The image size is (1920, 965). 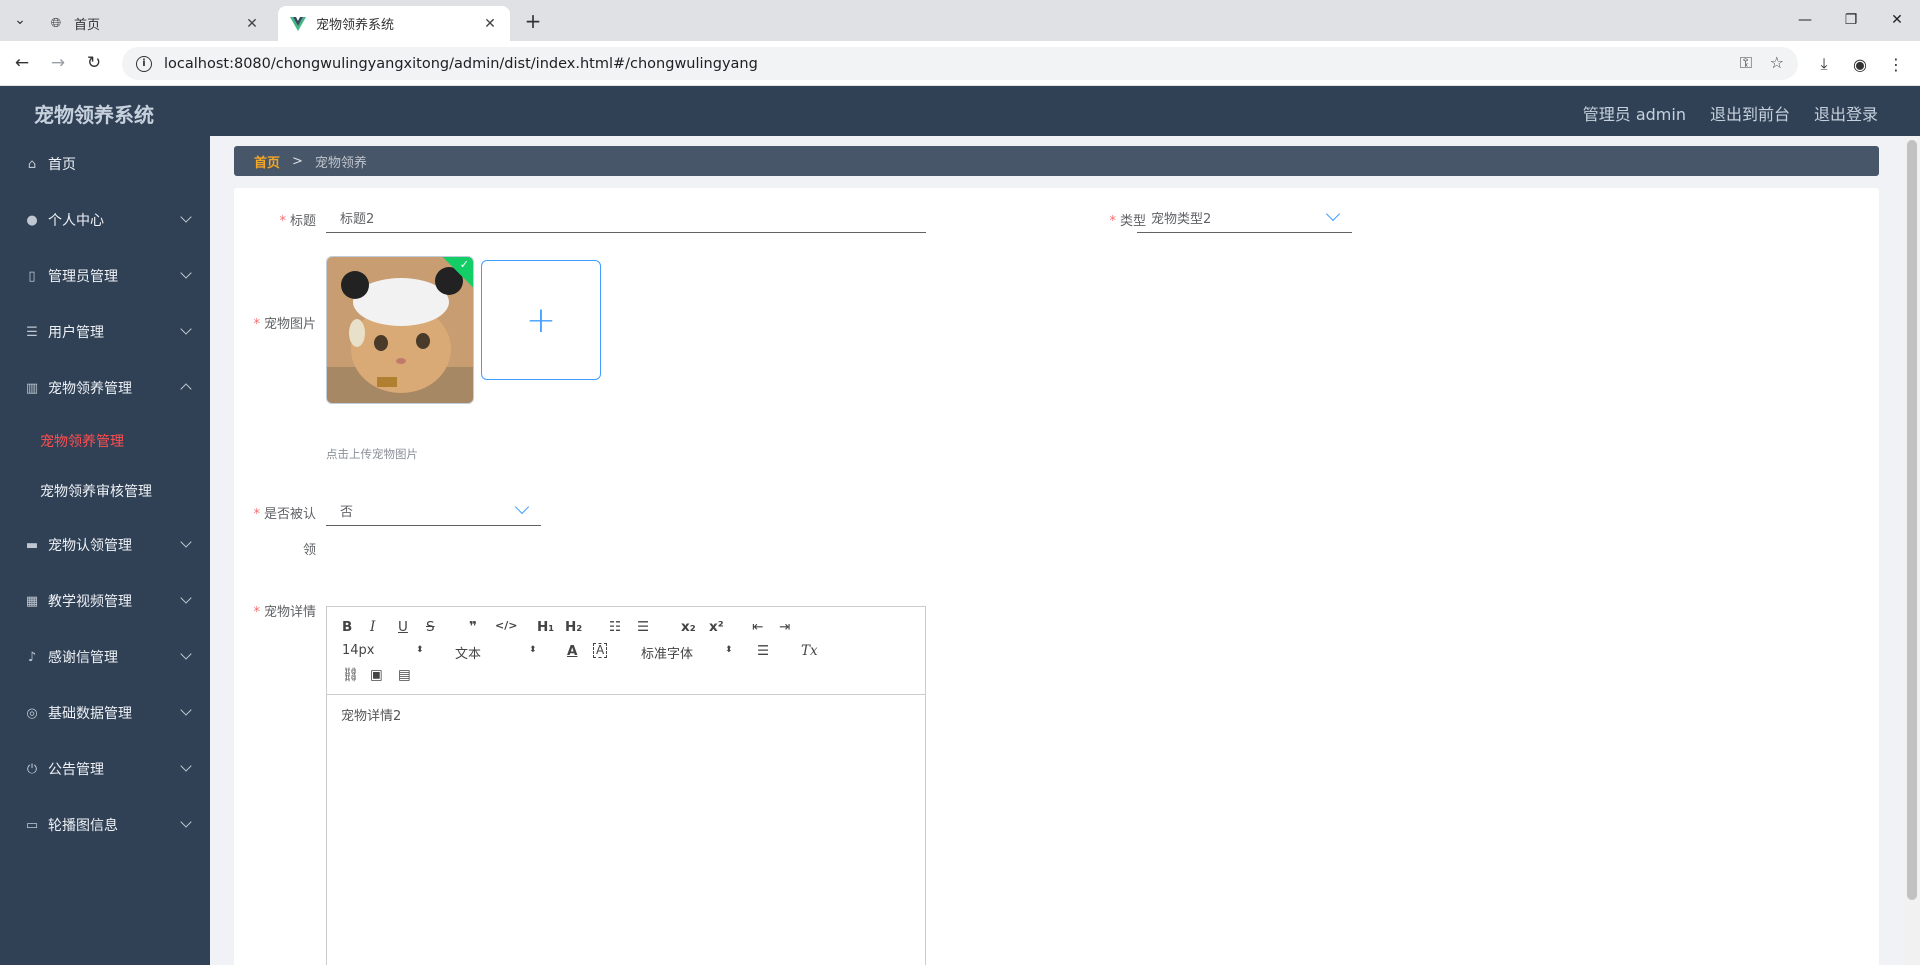 I want to click on paragraph-select: 文本 ⬍, so click(x=497, y=652).